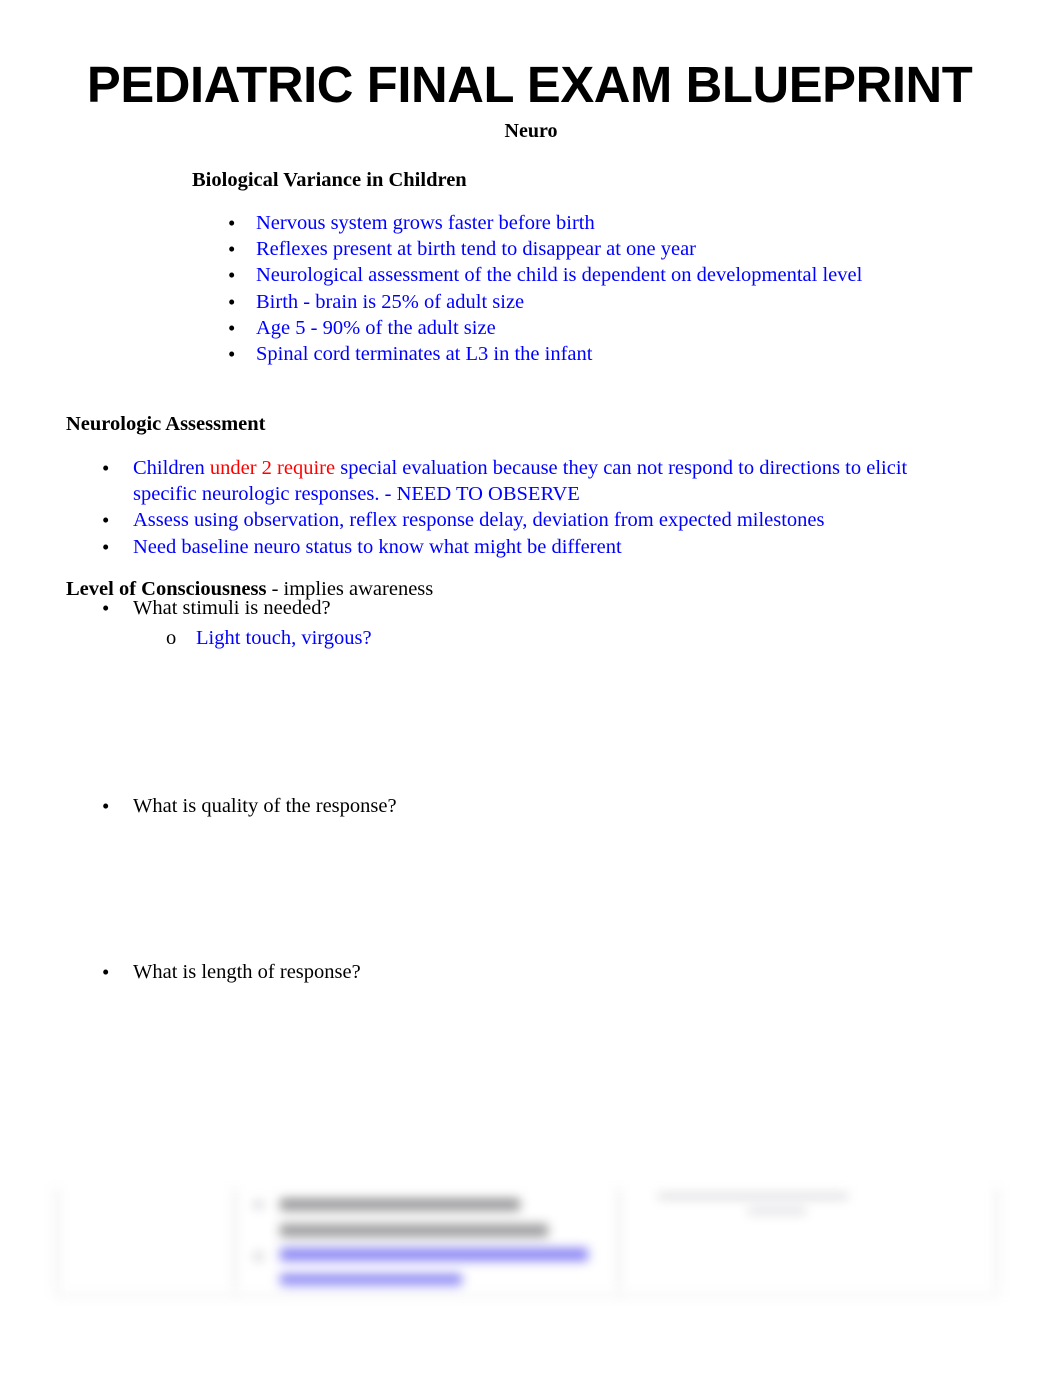  I want to click on loc-quality-list: • What is quality of the response?, so click(452, 806).